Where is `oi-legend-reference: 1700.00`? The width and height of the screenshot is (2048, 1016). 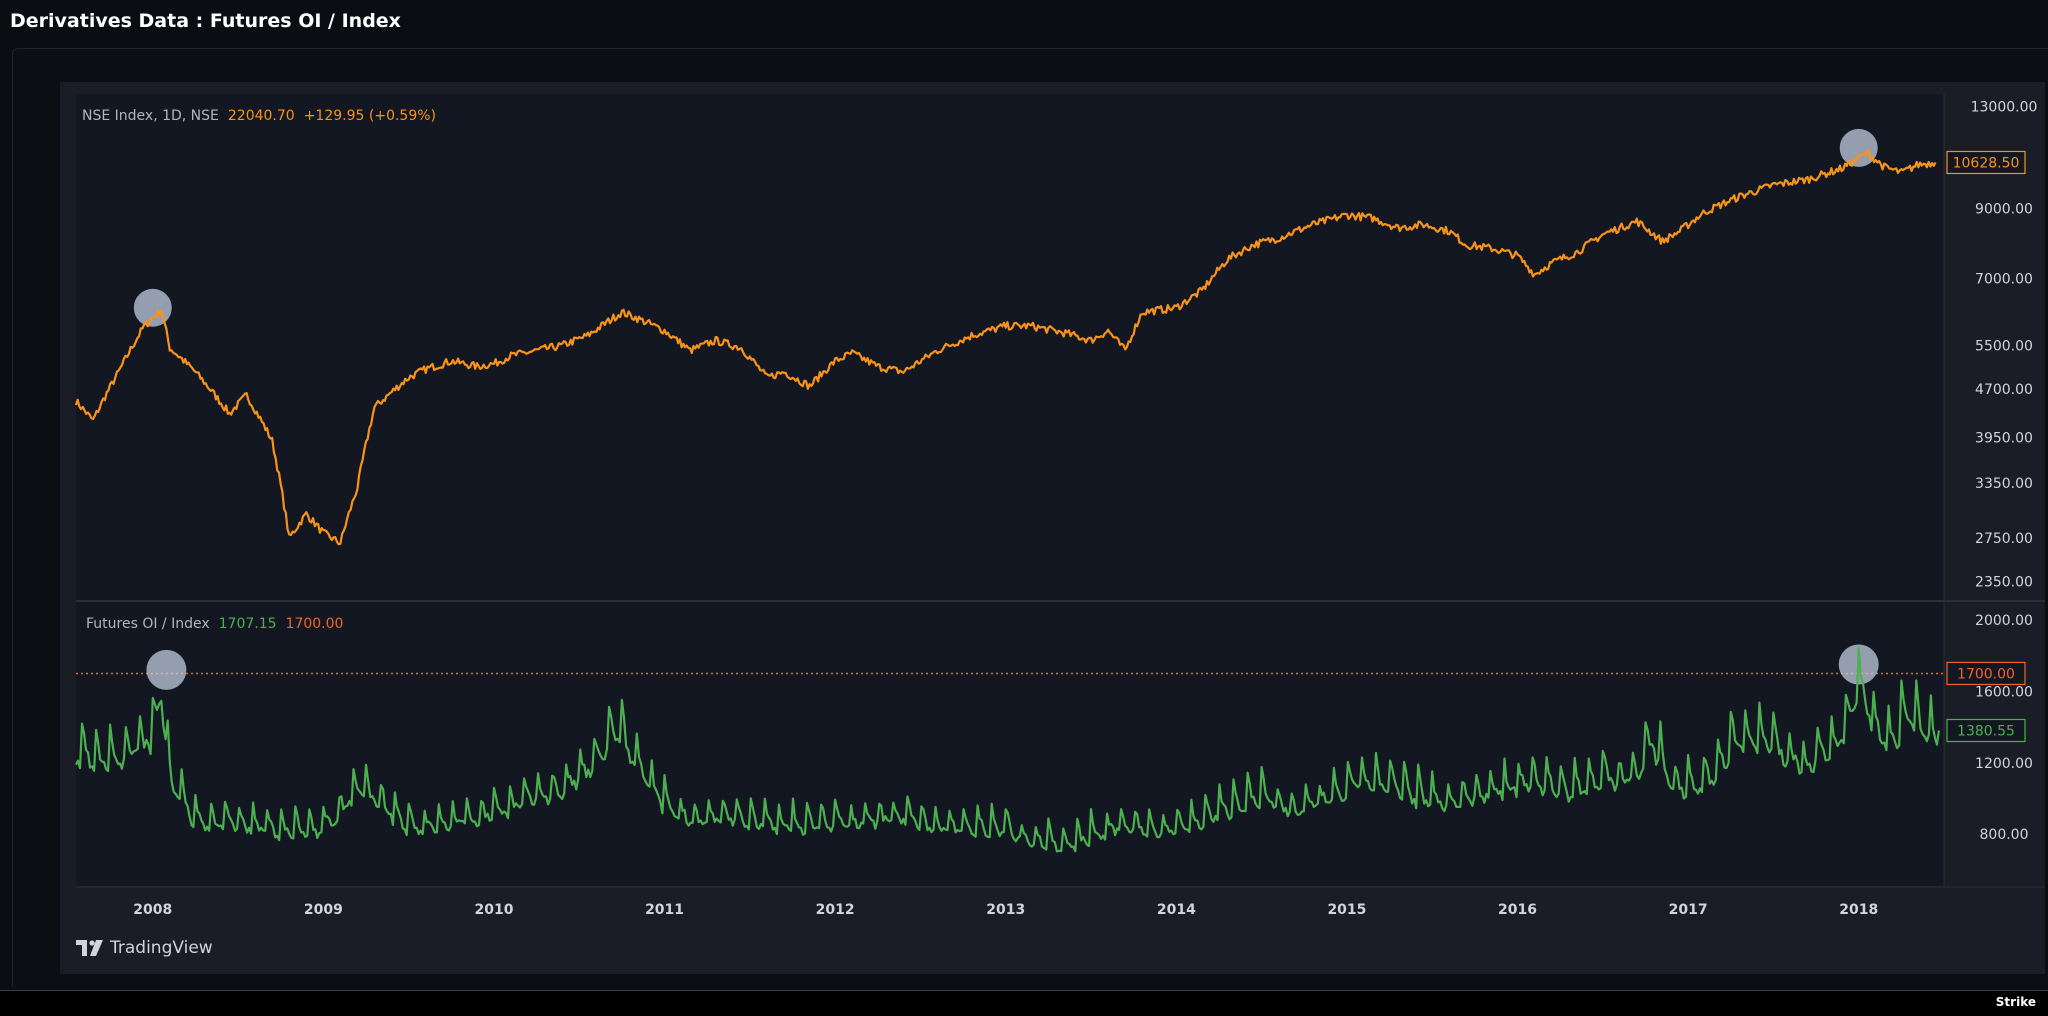 oi-legend-reference: 1700.00 is located at coordinates (315, 624).